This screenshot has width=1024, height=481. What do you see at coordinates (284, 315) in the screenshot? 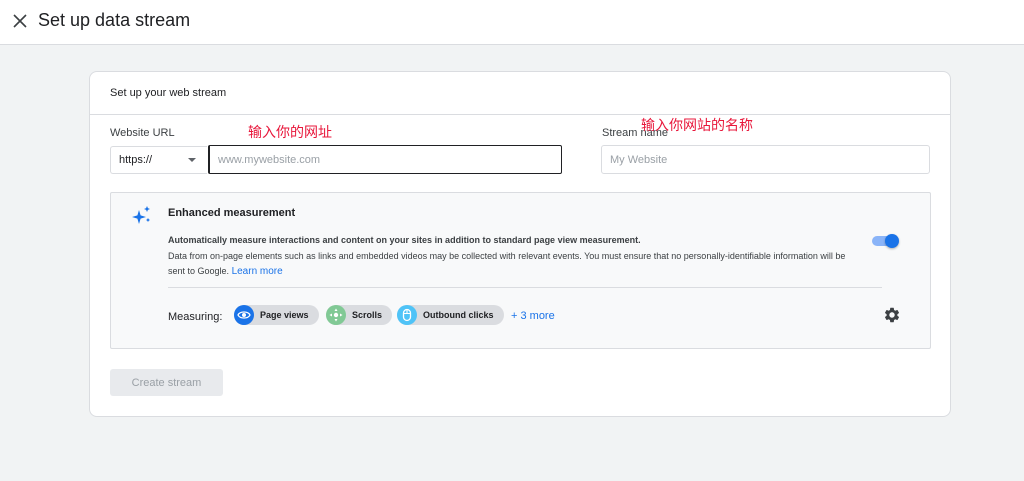
I see `chip-label: Page views` at bounding box center [284, 315].